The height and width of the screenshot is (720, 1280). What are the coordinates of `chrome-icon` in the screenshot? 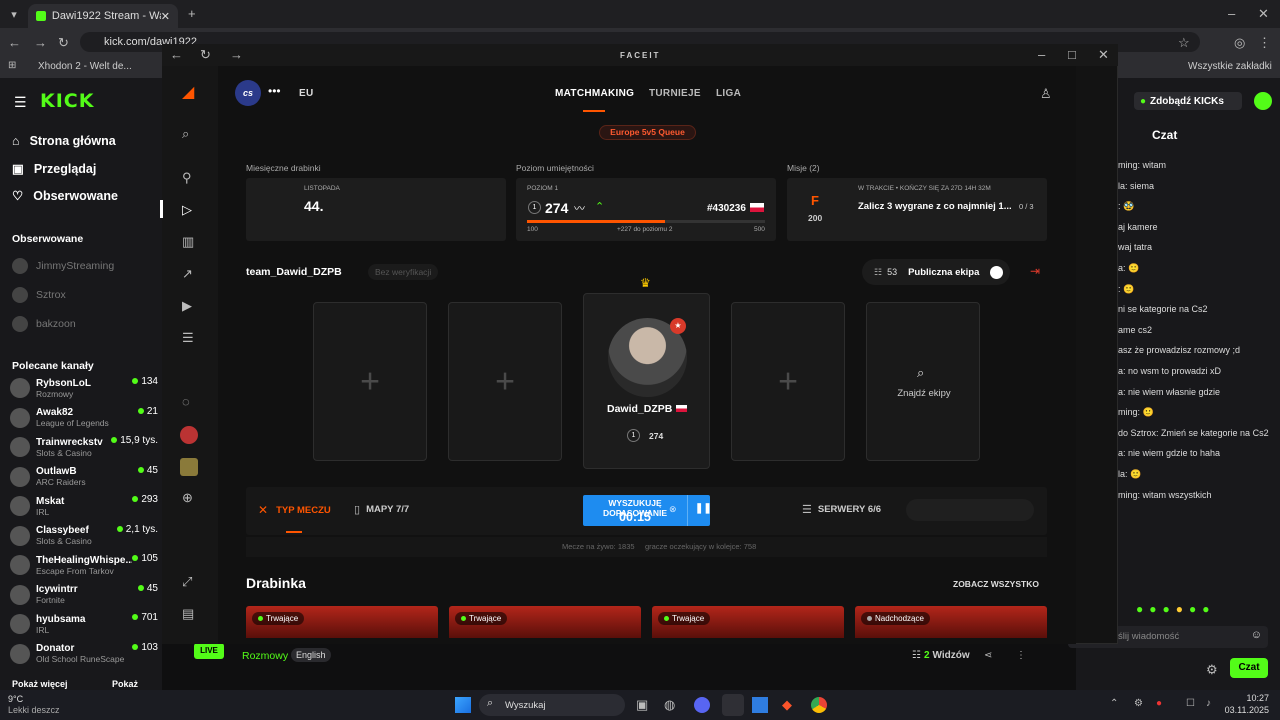 It's located at (819, 705).